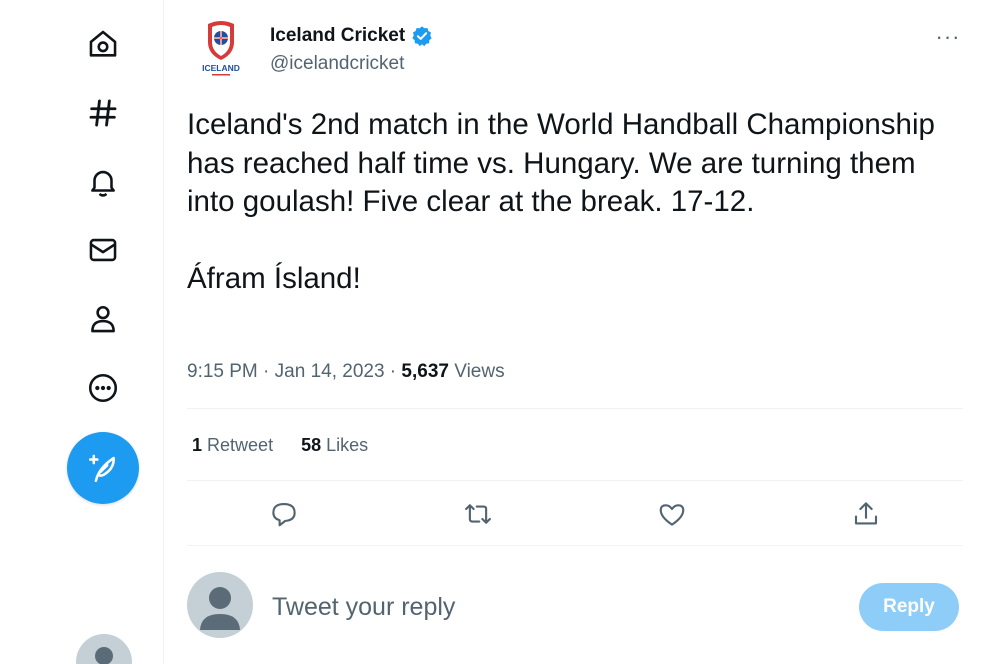  I want to click on nav-home, so click(103, 44).